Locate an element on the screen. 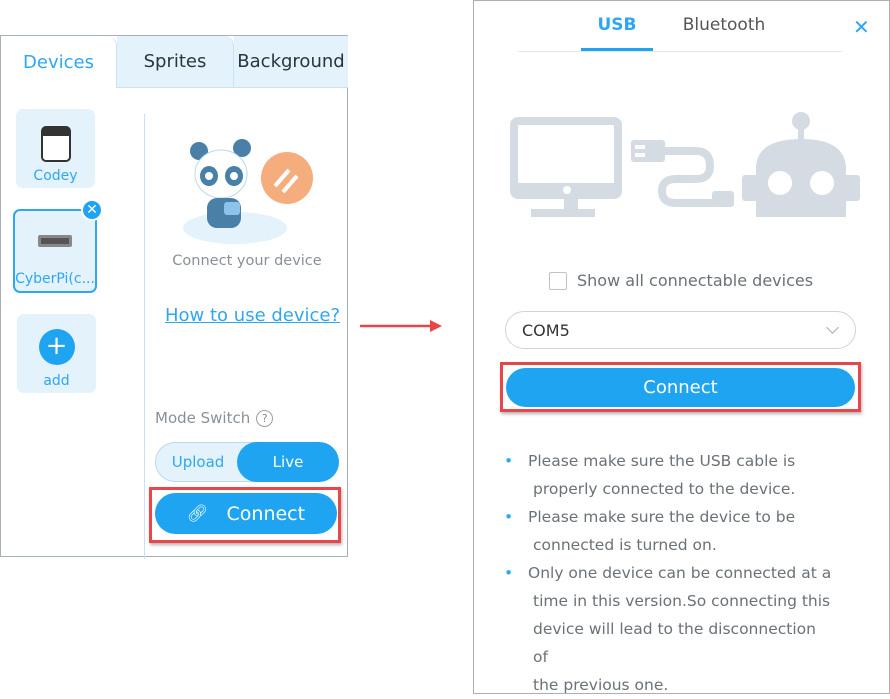 The image size is (890, 699). tab-sprites: Sprites is located at coordinates (175, 62).